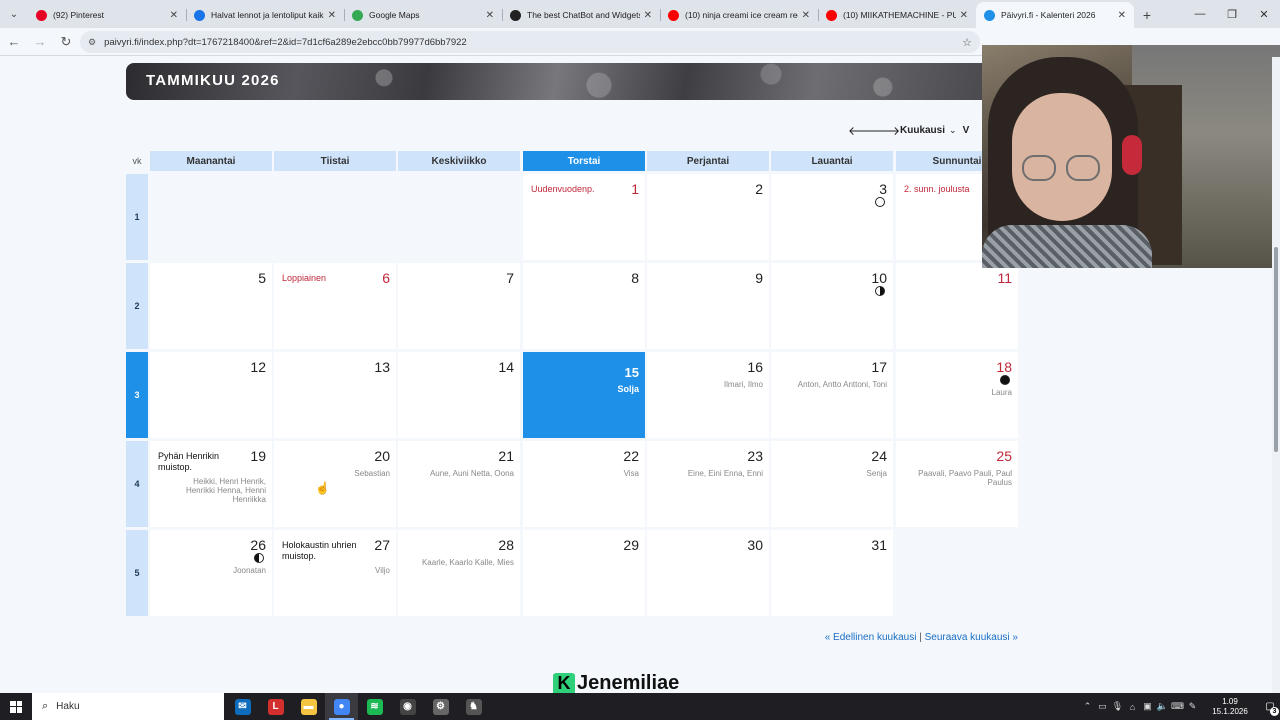 Image resolution: width=1280 pixels, height=720 pixels. I want to click on day-cell: 10, so click(832, 306).